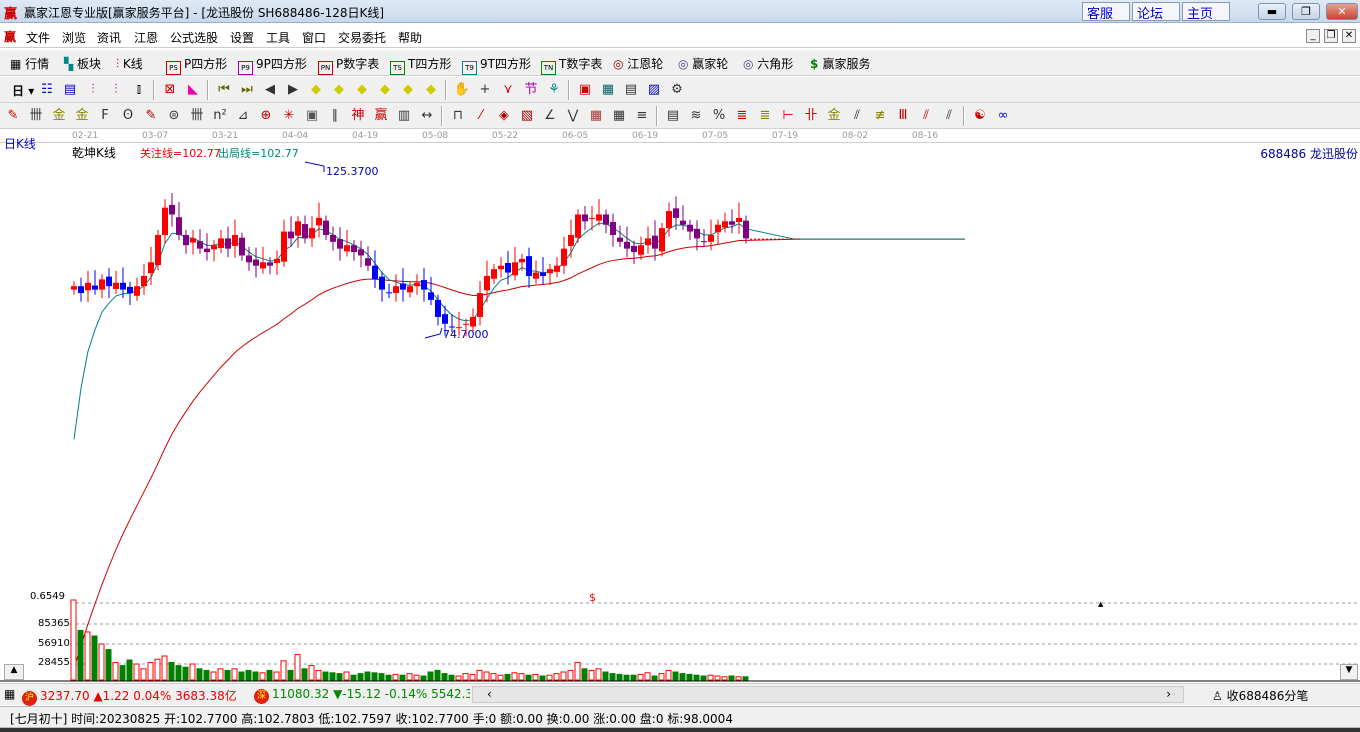 This screenshot has height=732, width=1360. What do you see at coordinates (197, 116) in the screenshot?
I see `lines-icon: 卌` at bounding box center [197, 116].